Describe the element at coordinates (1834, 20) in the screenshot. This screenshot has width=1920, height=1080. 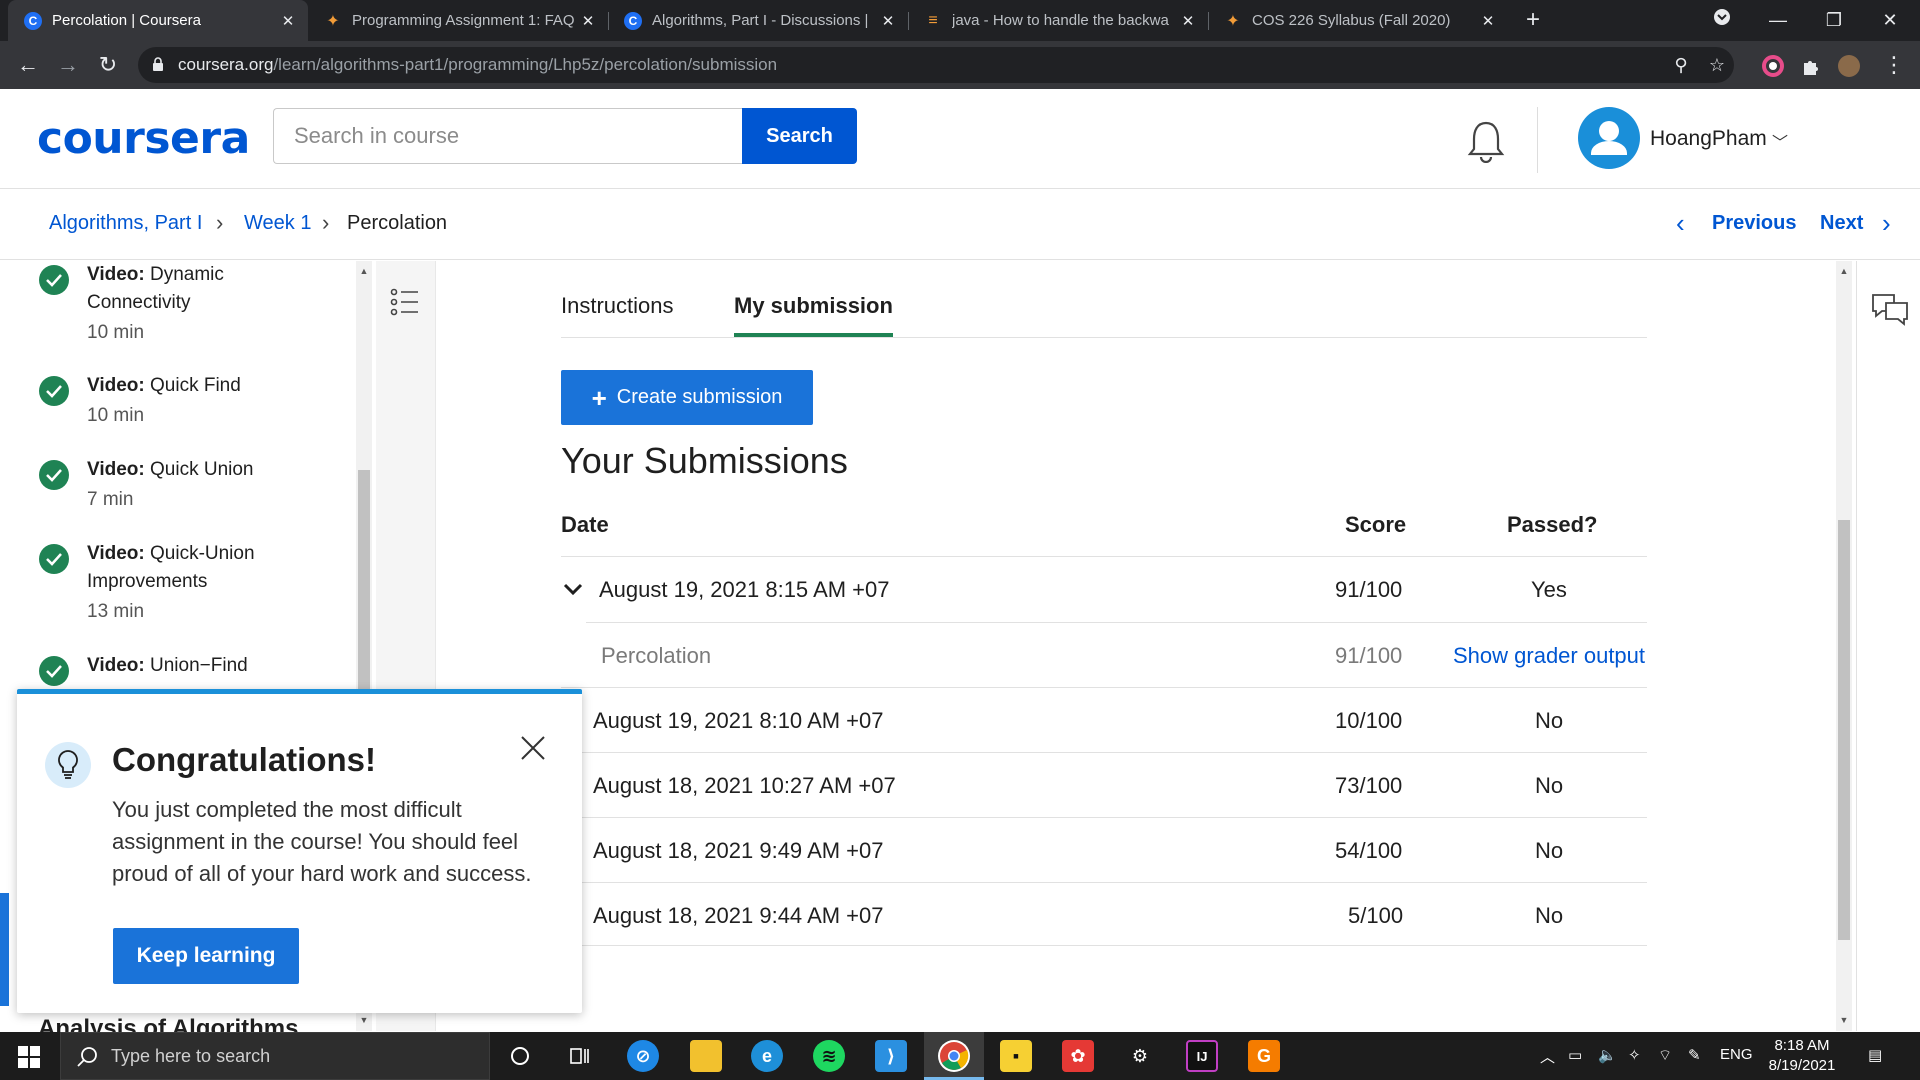
I see `restore-window-button: ❐` at that location.